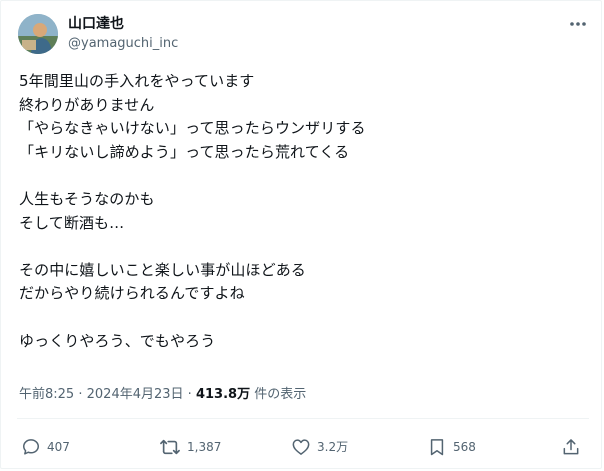 This screenshot has width=604, height=471. What do you see at coordinates (204, 447) in the screenshot?
I see `retweet-count: 1,387` at bounding box center [204, 447].